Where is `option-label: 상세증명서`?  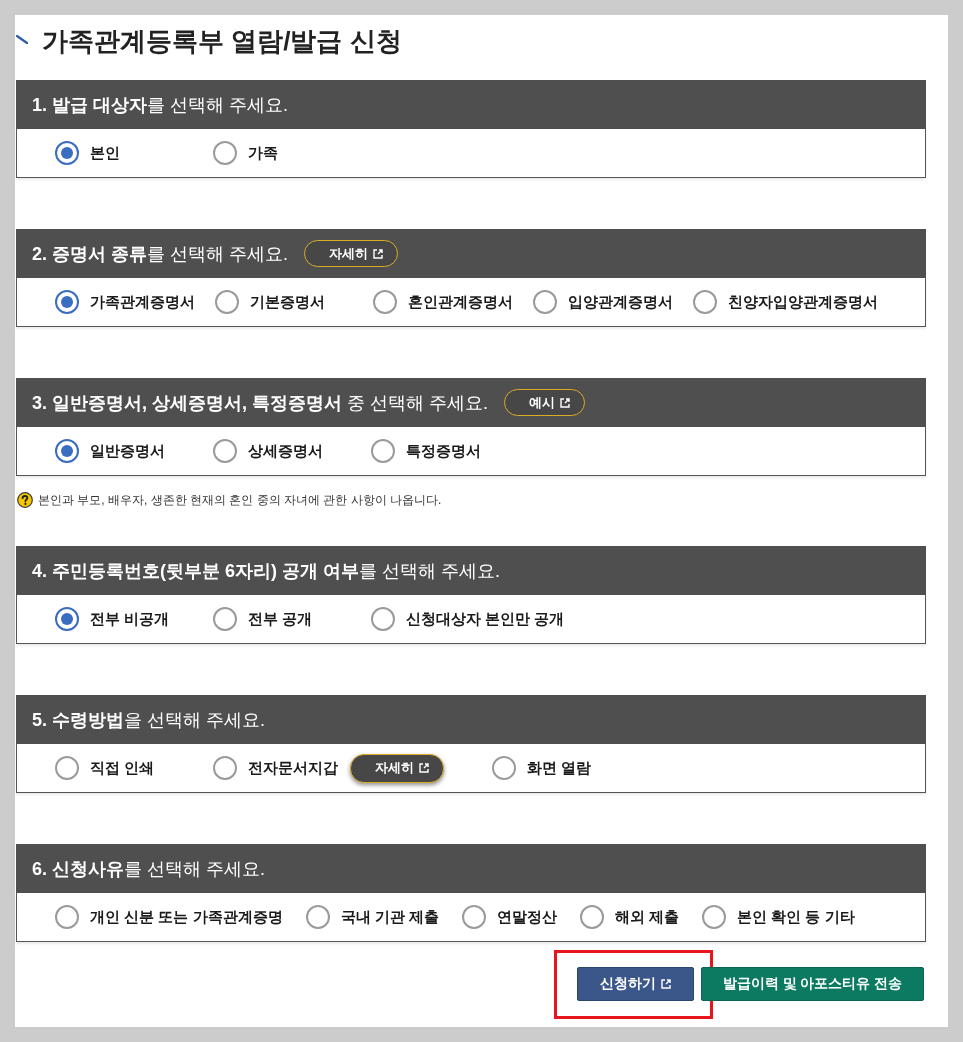
option-label: 상세증명서 is located at coordinates (285, 451).